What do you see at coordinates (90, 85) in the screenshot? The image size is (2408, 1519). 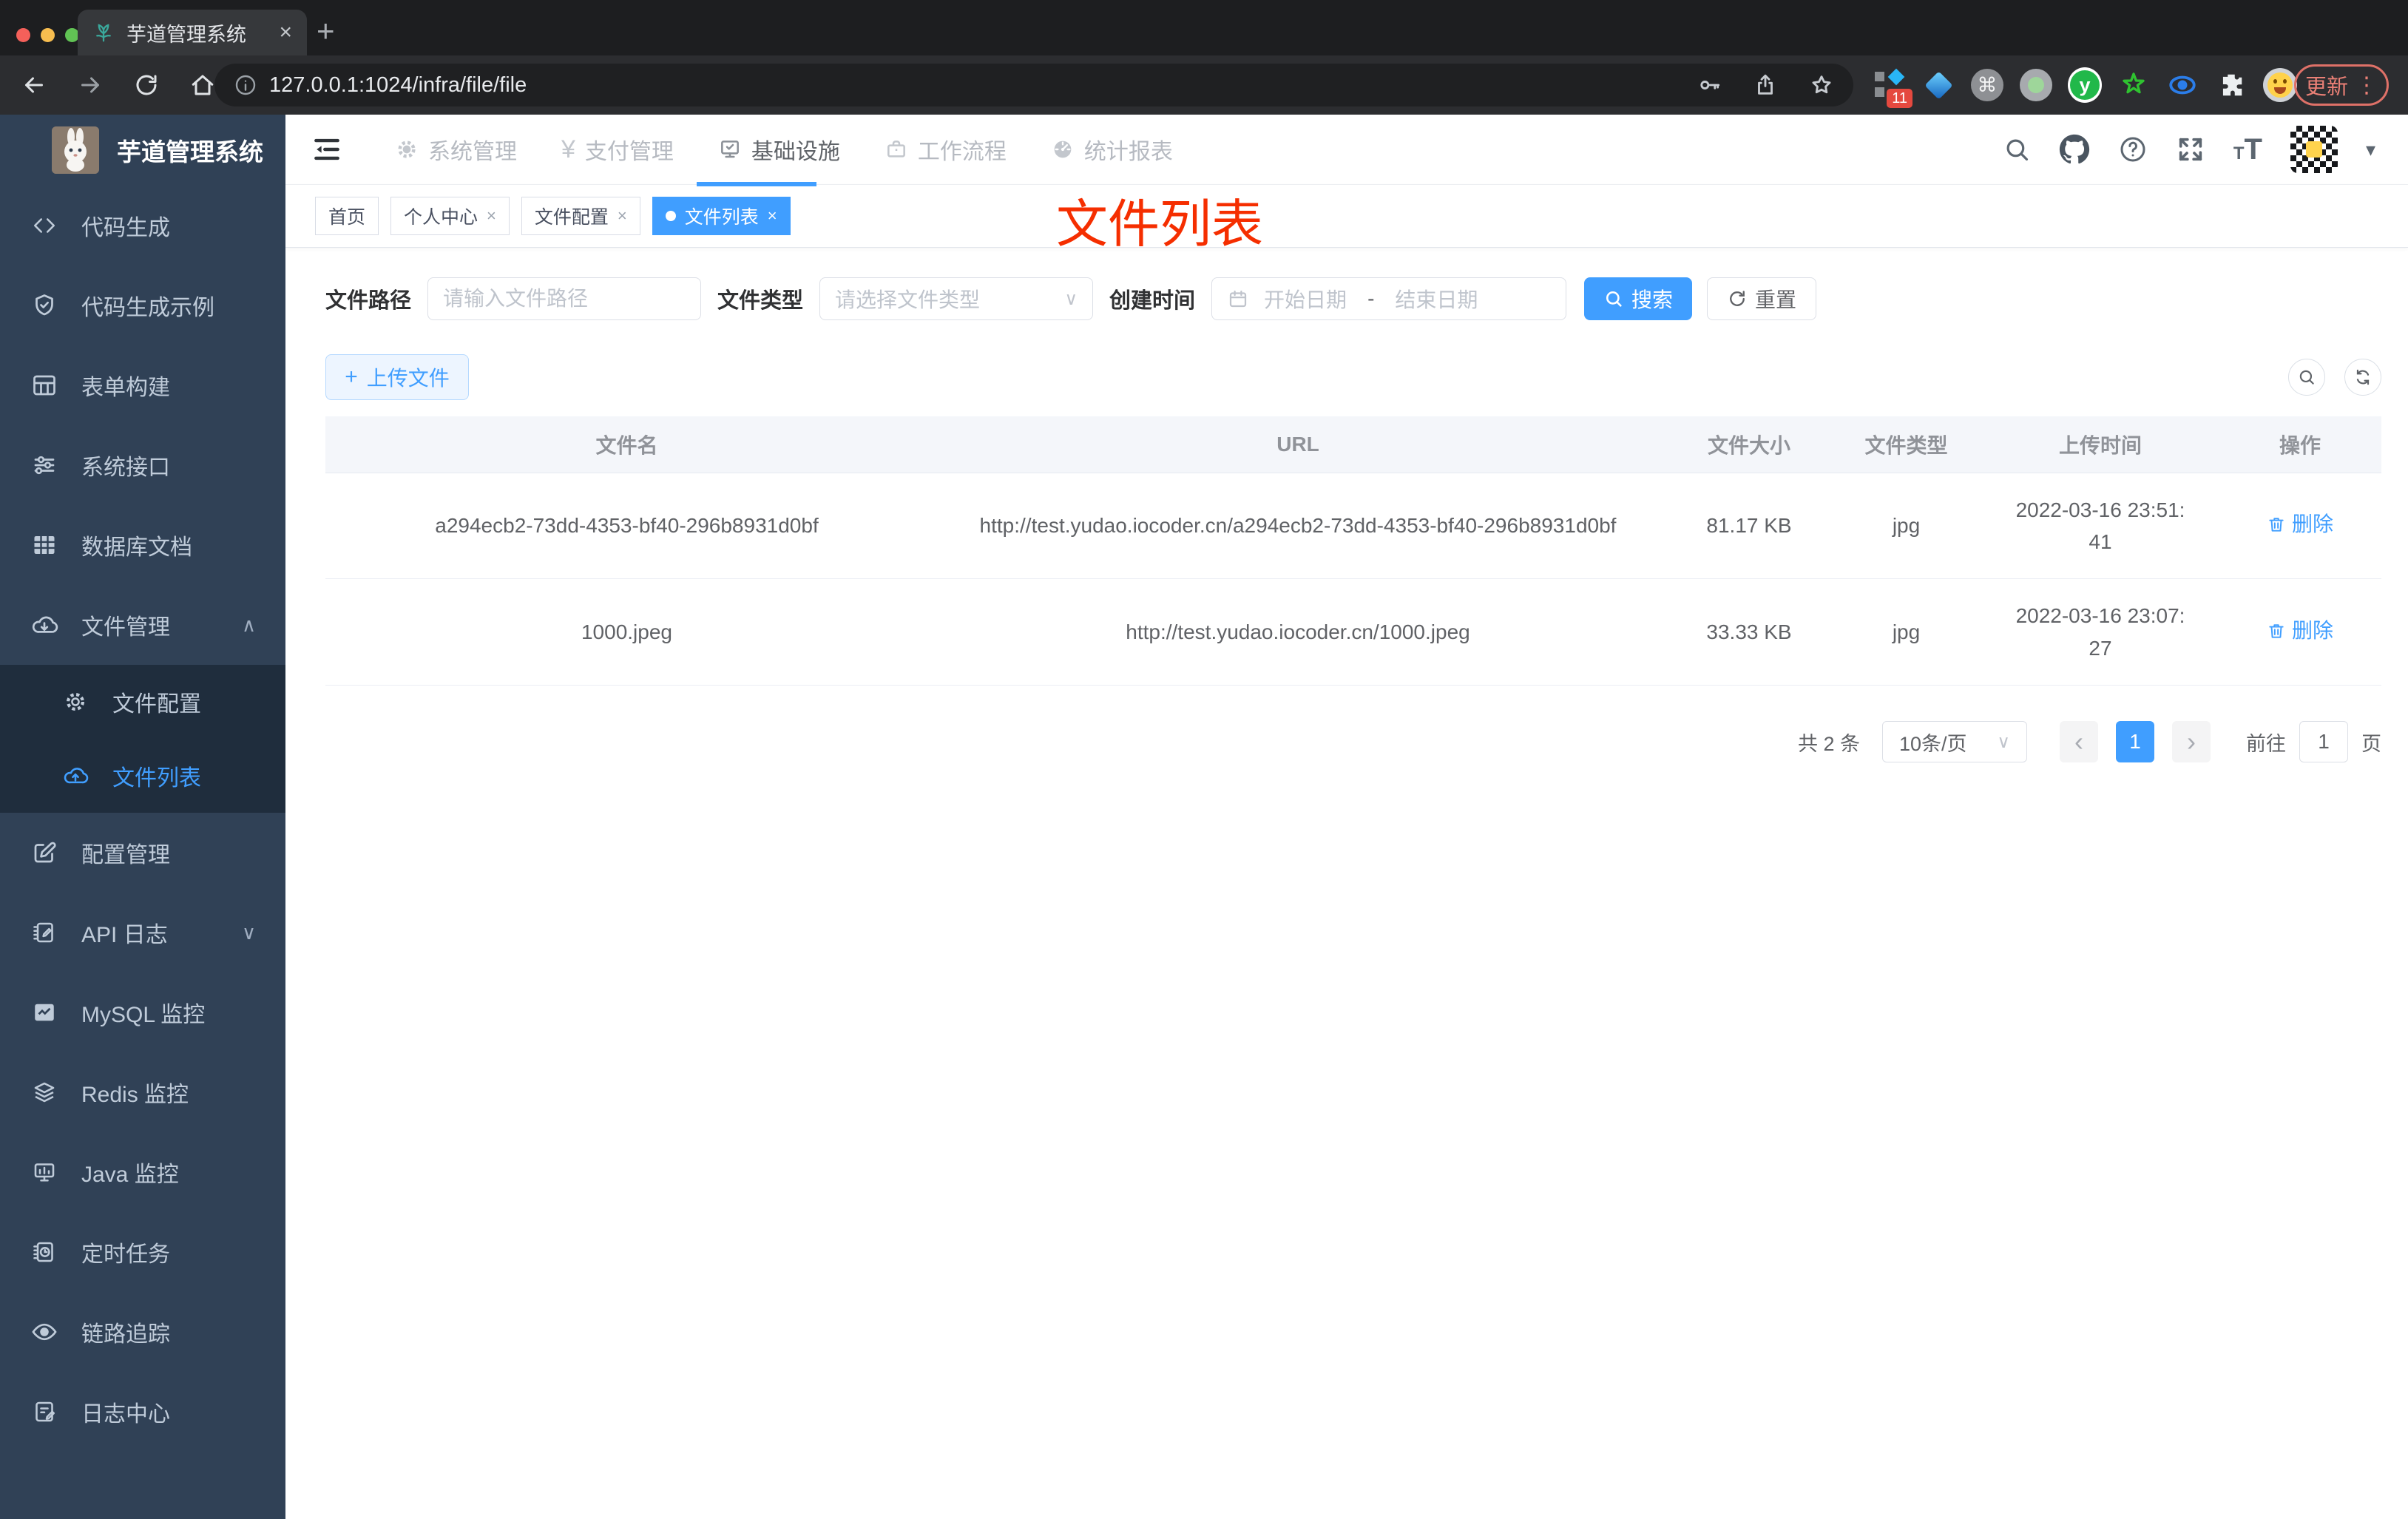 I see `forward-icon` at bounding box center [90, 85].